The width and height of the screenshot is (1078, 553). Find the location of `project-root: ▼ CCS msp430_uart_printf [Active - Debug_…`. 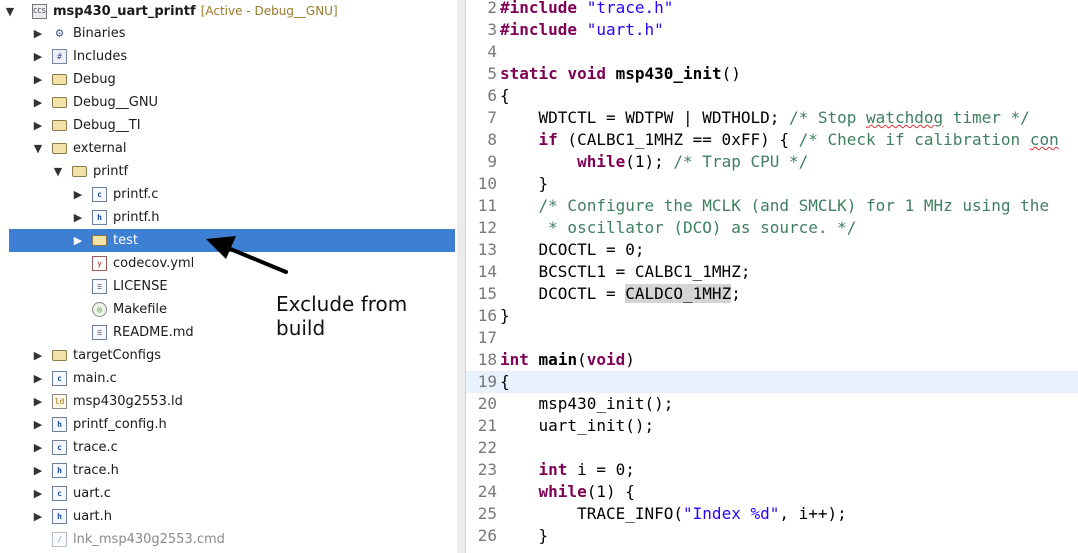

project-root: ▼ CCS msp430_uart_printf [Active - Debug_… is located at coordinates (228, 11).